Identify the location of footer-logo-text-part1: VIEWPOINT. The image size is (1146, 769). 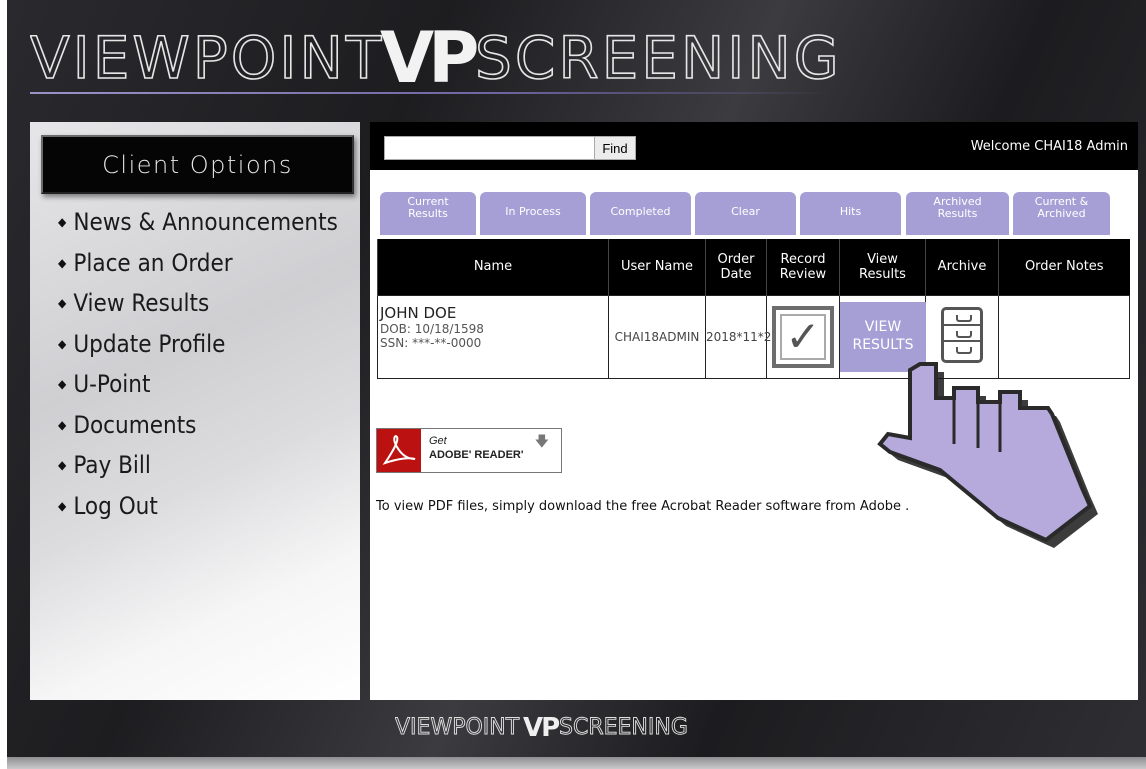
(457, 727).